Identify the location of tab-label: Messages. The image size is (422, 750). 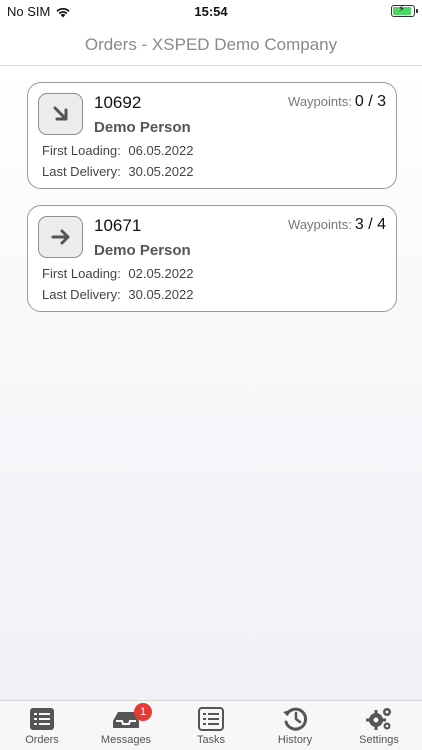
(126, 740).